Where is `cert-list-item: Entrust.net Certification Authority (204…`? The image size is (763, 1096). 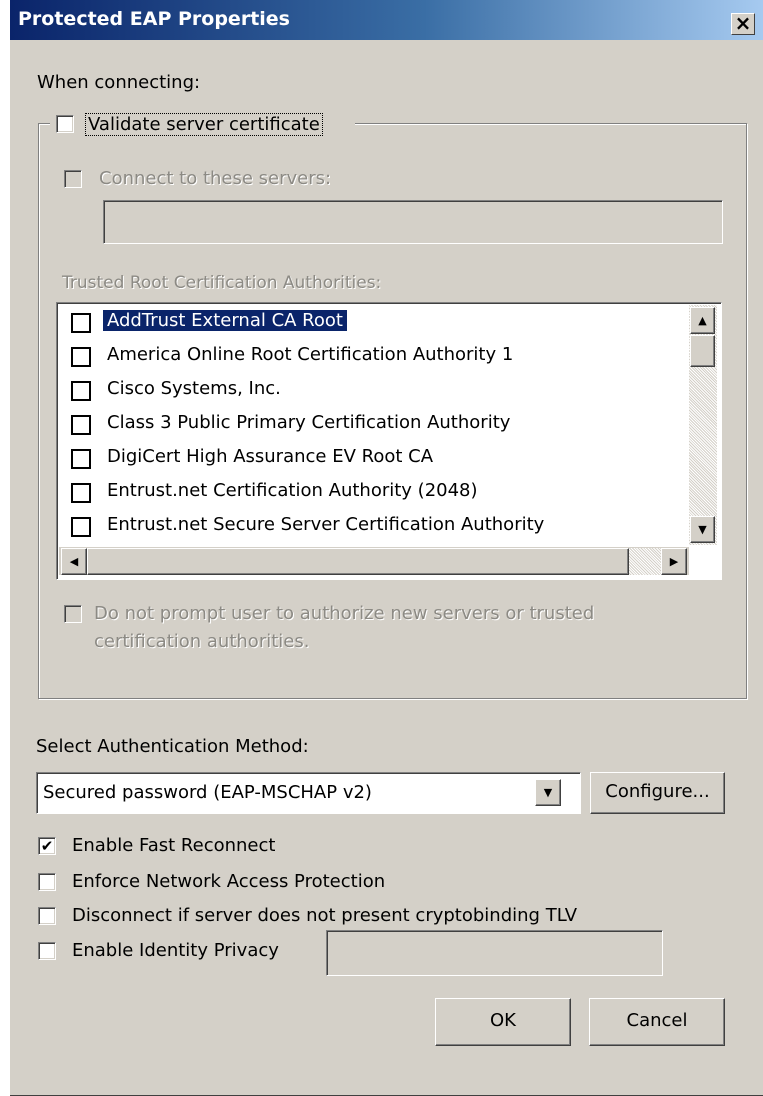
cert-list-item: Entrust.net Certification Authority (204… is located at coordinates (369, 493).